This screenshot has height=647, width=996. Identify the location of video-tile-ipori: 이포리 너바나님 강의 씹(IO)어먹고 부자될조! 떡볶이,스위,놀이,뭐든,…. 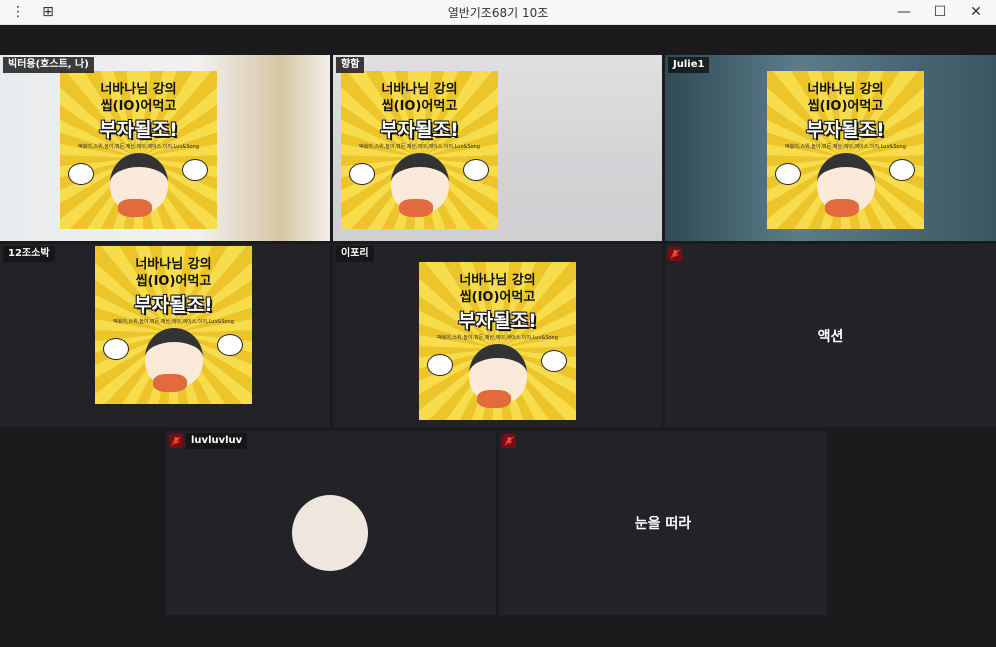
(497, 335).